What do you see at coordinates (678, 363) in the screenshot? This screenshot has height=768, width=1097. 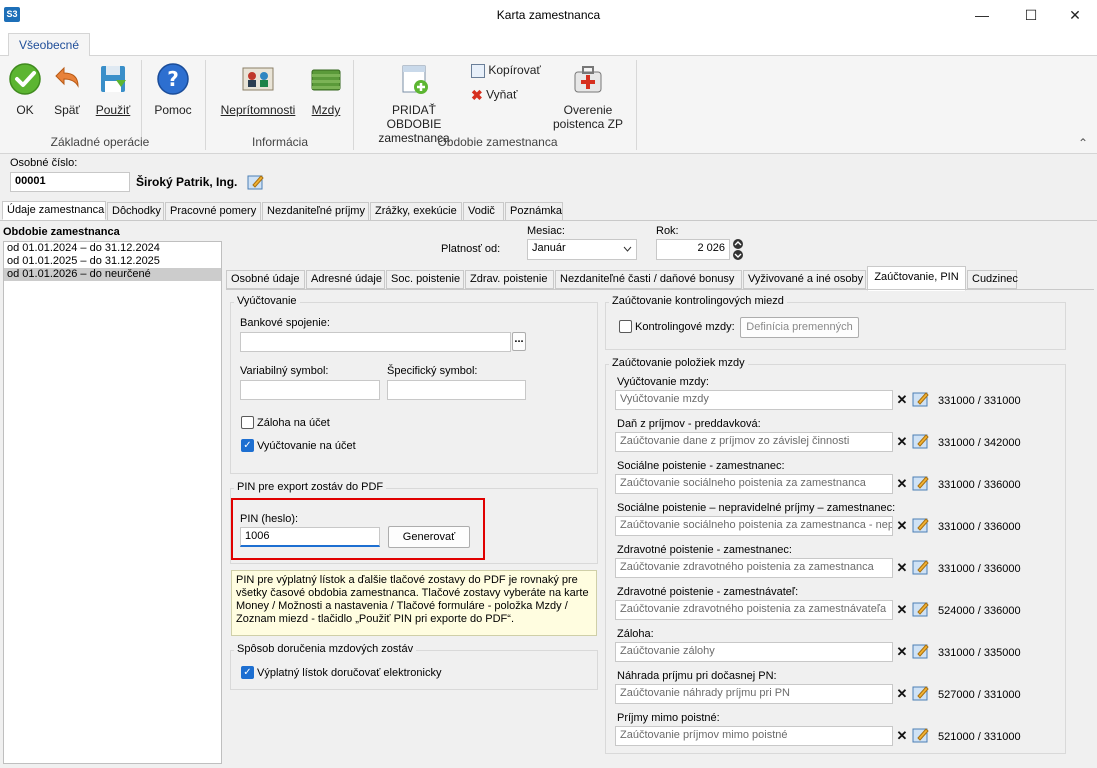 I see `accounting-group-title: Zaúčtovanie položiek mzdy` at bounding box center [678, 363].